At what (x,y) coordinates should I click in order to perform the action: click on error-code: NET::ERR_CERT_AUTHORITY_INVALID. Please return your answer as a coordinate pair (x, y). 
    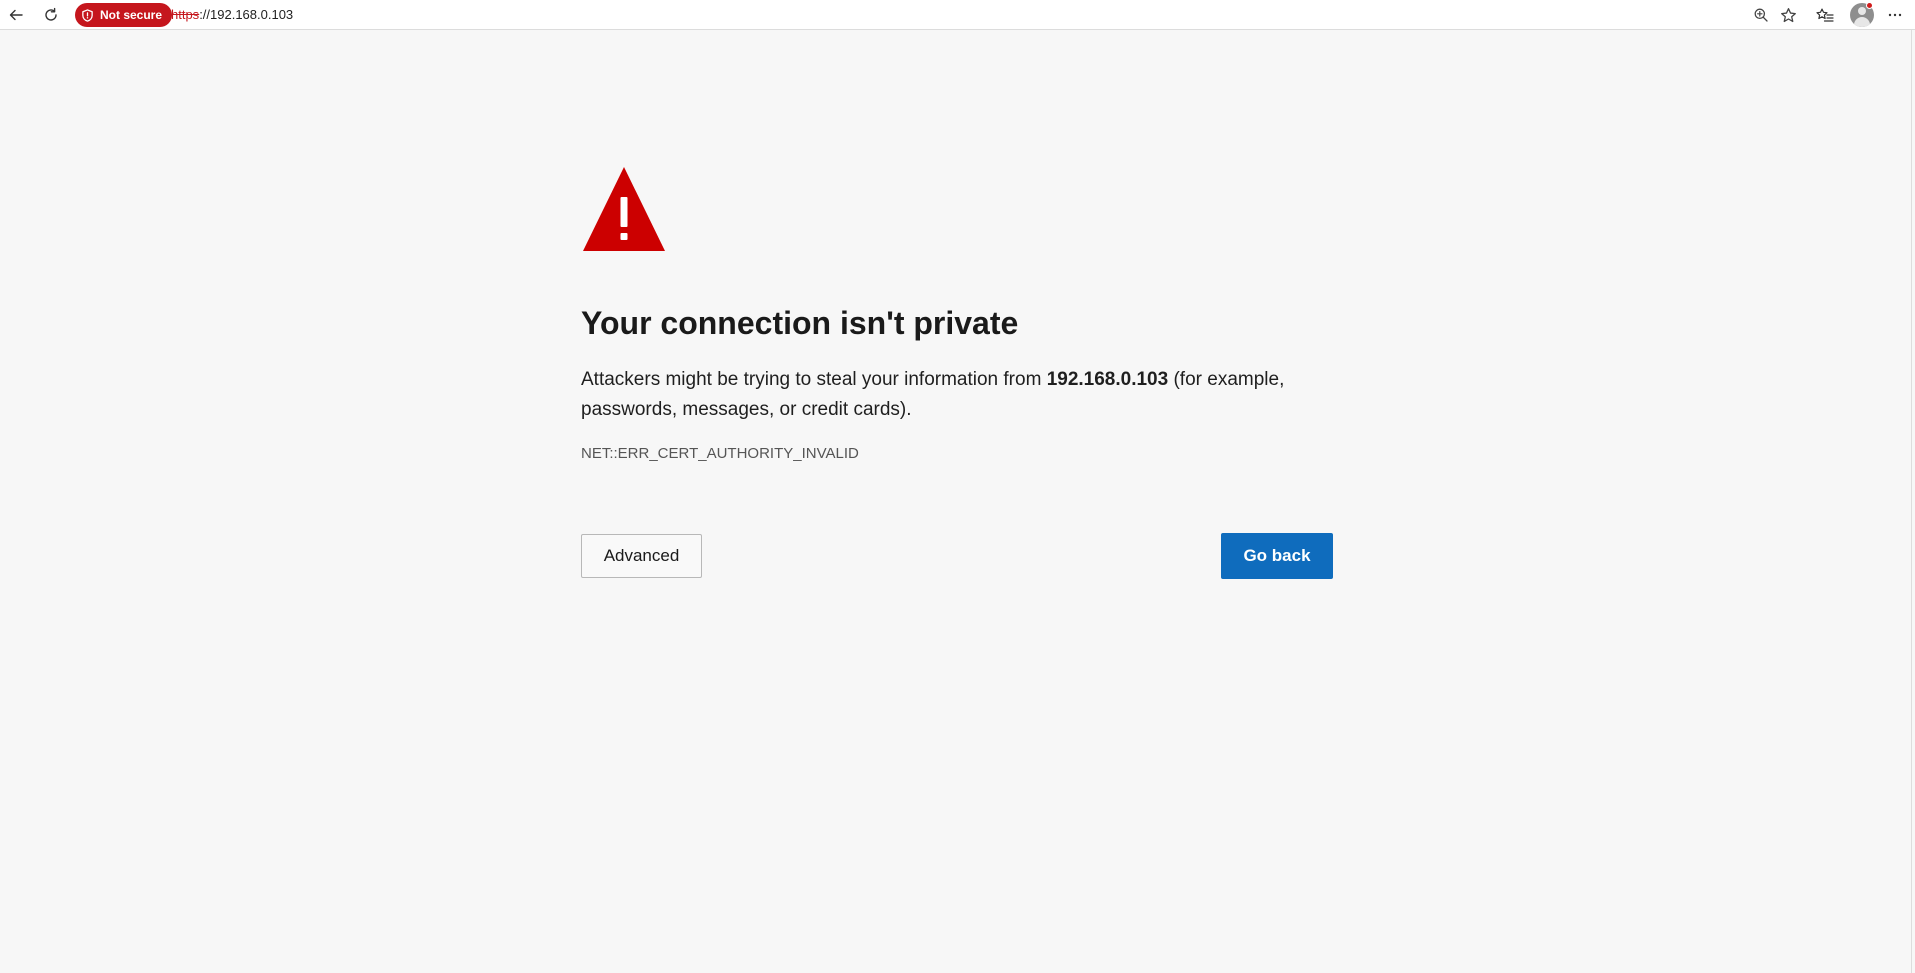
    Looking at the image, I should click on (720, 453).